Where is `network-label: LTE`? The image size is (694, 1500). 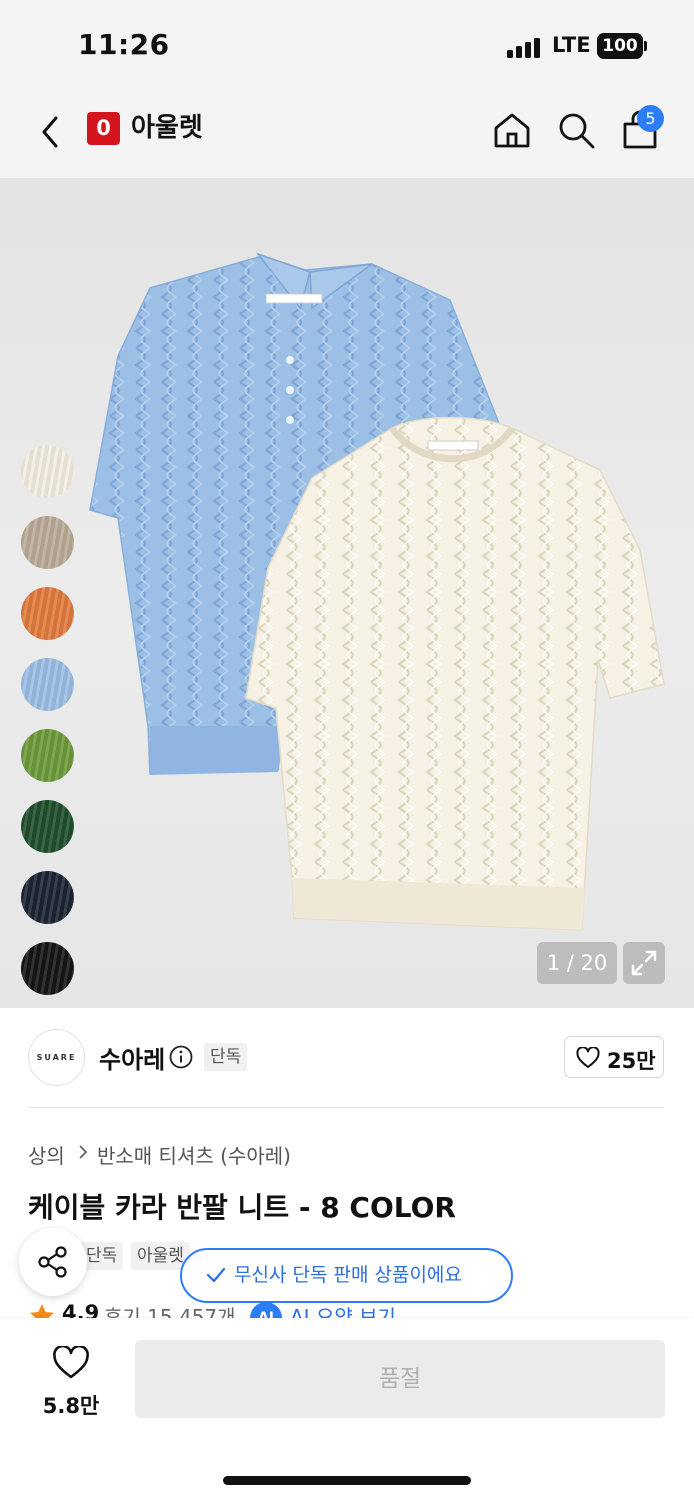 network-label: LTE is located at coordinates (571, 45).